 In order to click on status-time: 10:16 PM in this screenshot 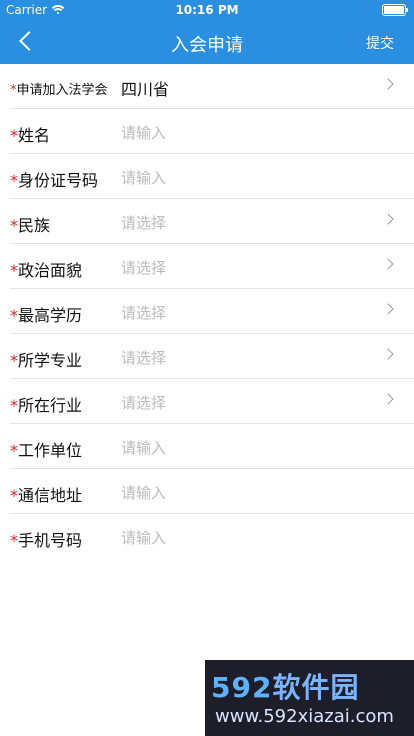, I will do `click(207, 10)`.